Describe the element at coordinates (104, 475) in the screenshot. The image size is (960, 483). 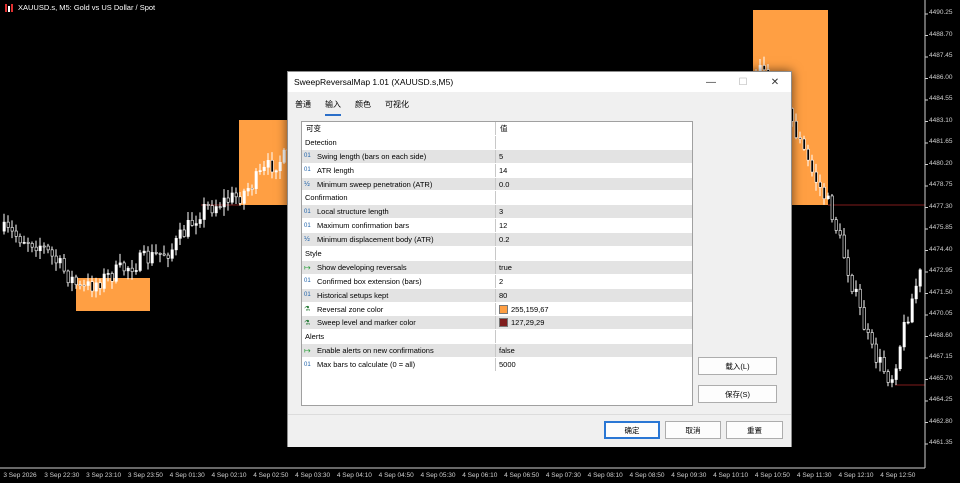
I see `time-tick-label: 3 Sep 23:10` at that location.